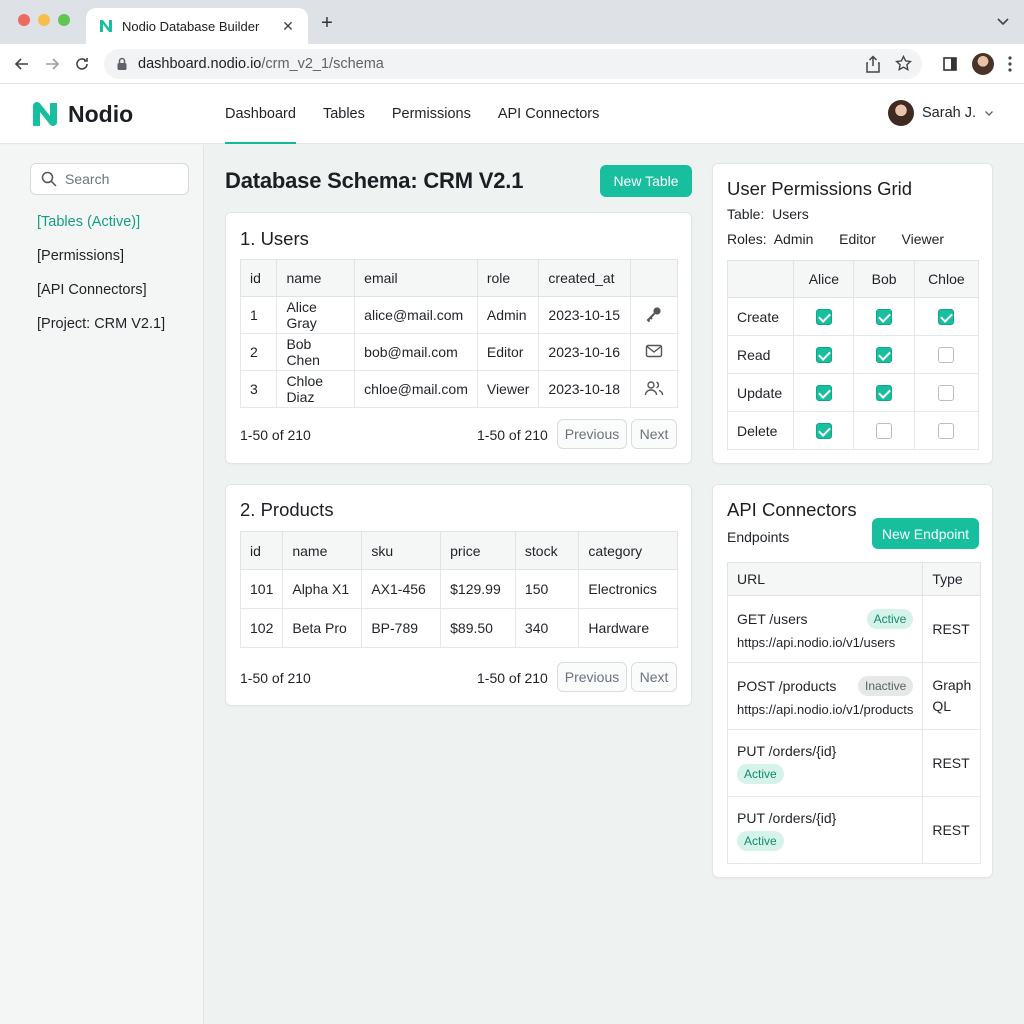 The width and height of the screenshot is (1024, 1024). What do you see at coordinates (1003, 21) in the screenshot?
I see `chevron-down-icon` at bounding box center [1003, 21].